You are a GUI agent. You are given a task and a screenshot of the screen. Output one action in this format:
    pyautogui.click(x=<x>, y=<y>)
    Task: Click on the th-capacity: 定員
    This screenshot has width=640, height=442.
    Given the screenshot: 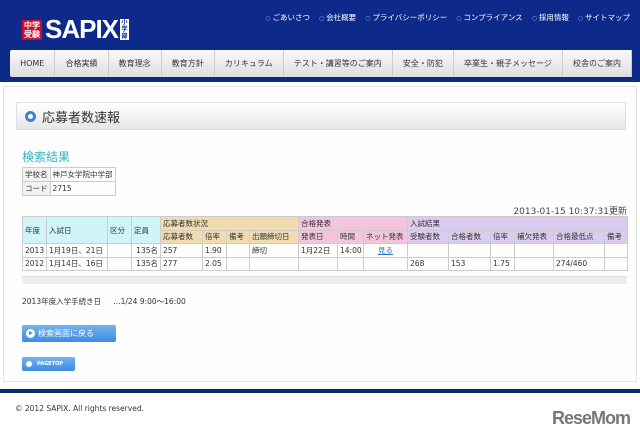 What is the action you would take?
    pyautogui.click(x=146, y=230)
    